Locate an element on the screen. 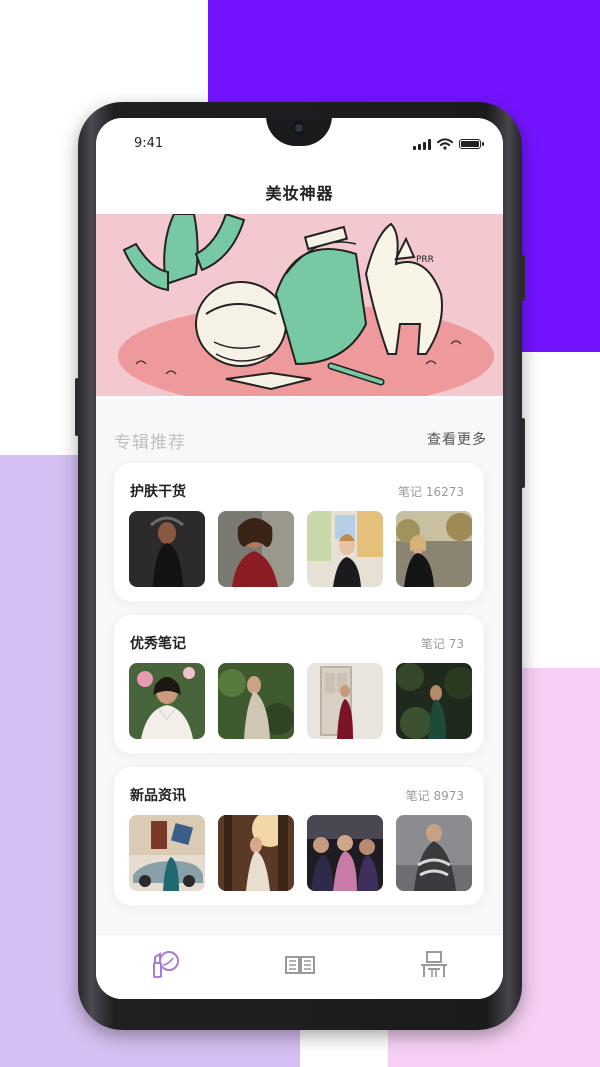 Image resolution: width=600 pixels, height=1067 pixels. bottom-tab-bar is located at coordinates (299, 966).